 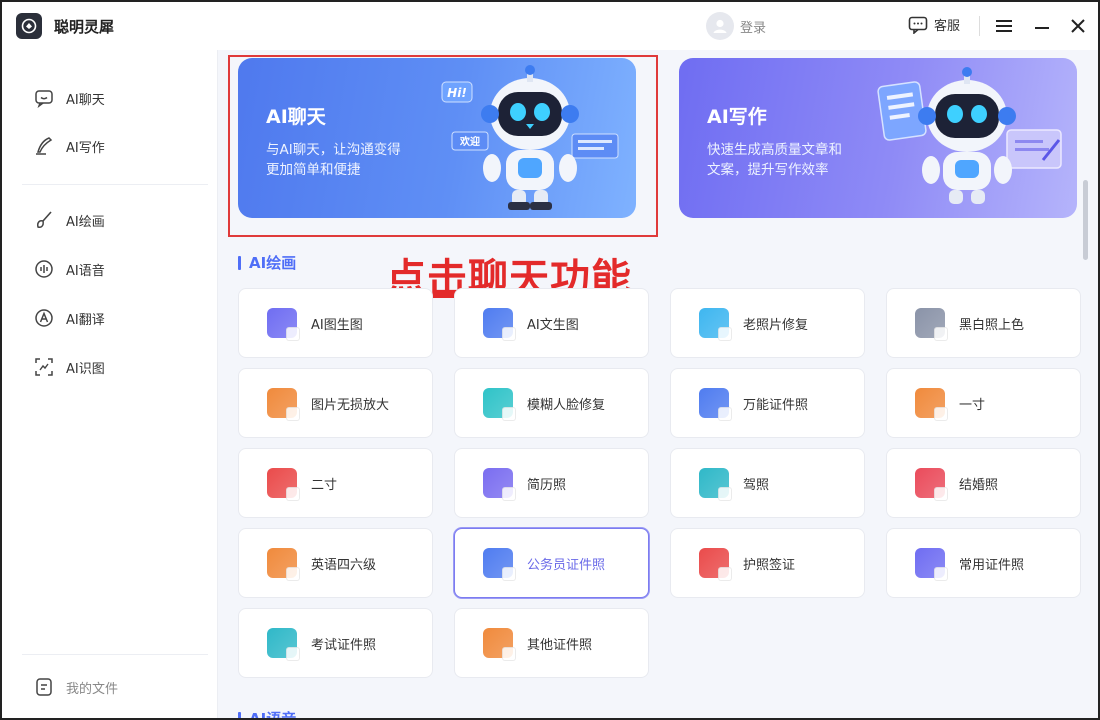 I want to click on sidebar-item-label: AI语音, so click(x=85, y=271).